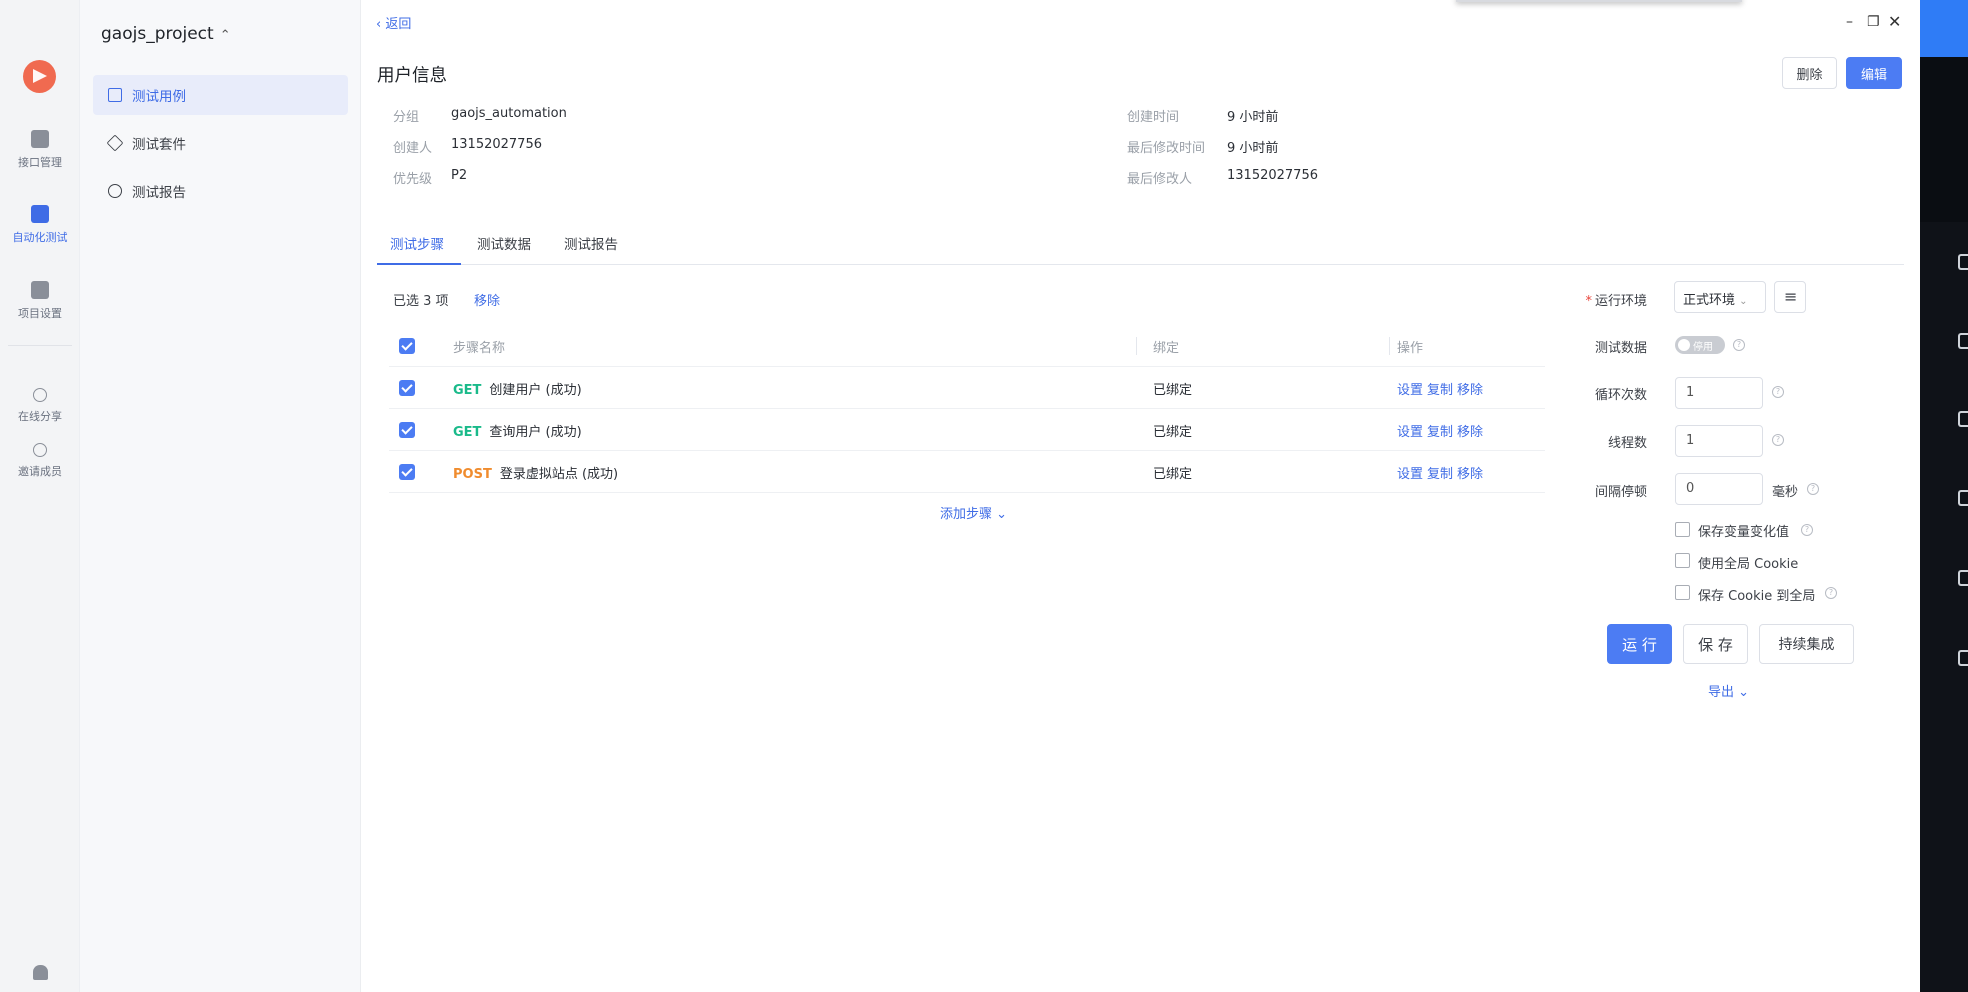 The width and height of the screenshot is (1968, 992). I want to click on step-name-cell: POST 登录虚拟站点 (成功), so click(535, 472).